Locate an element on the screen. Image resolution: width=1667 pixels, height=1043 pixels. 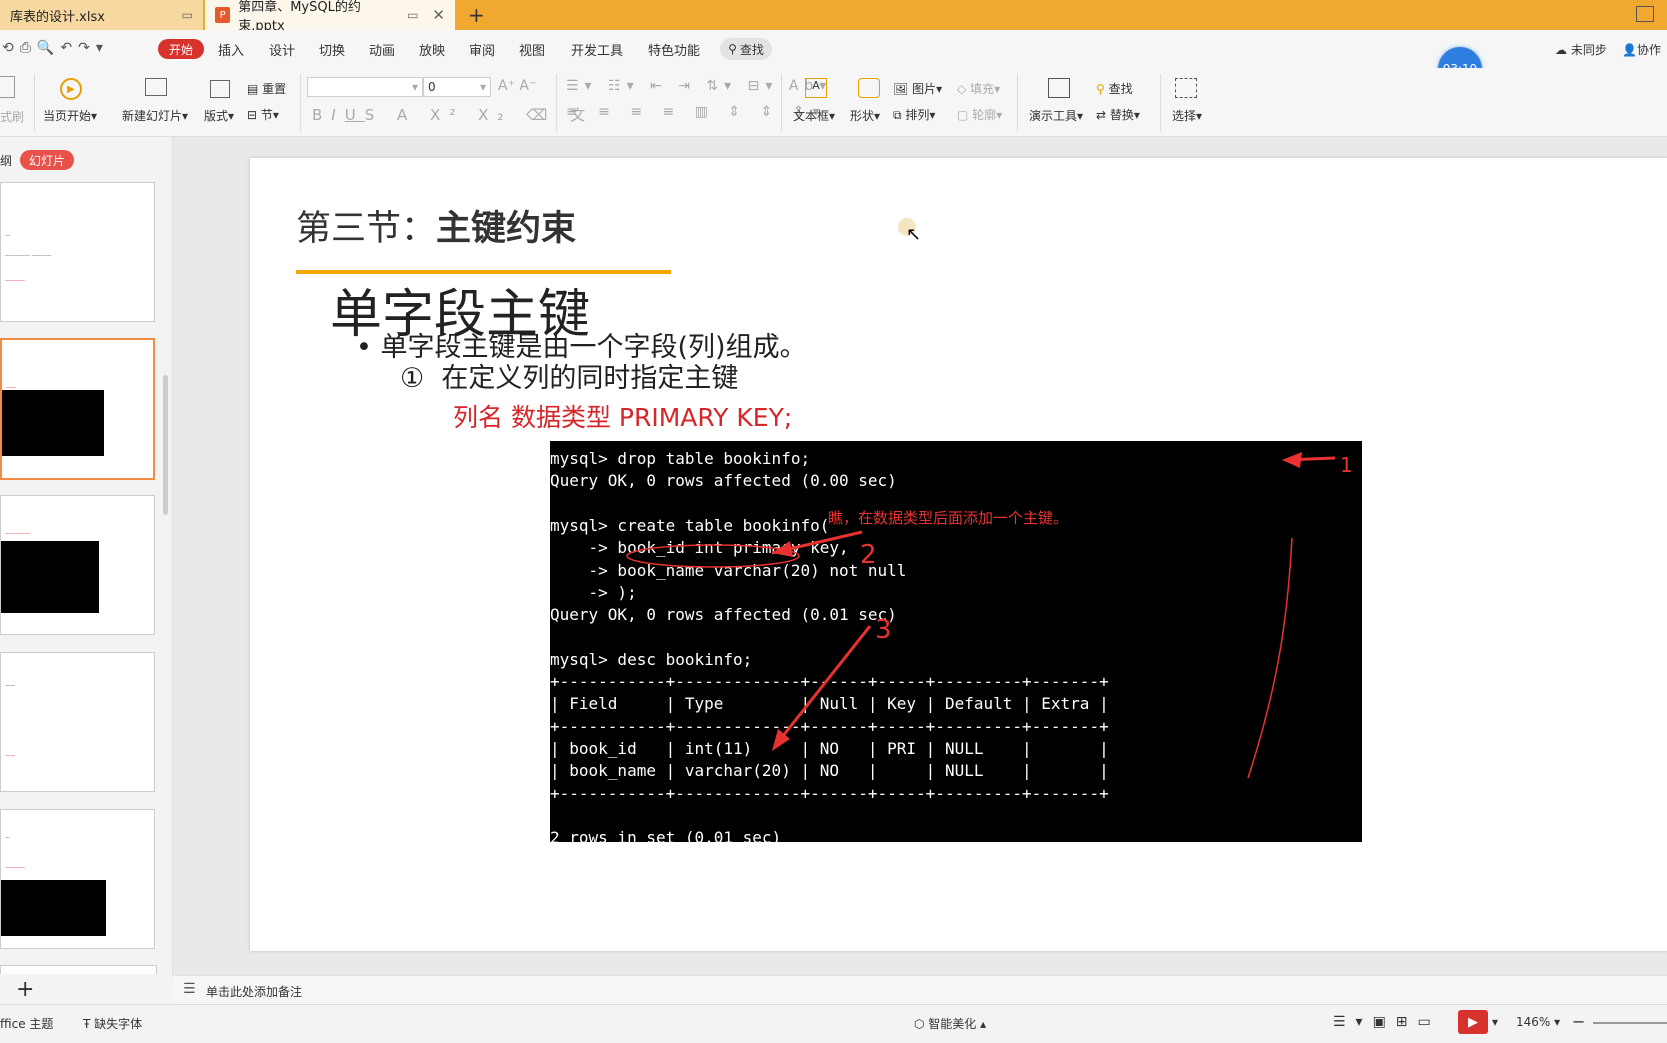
new-slide-icon is located at coordinates (156, 87).